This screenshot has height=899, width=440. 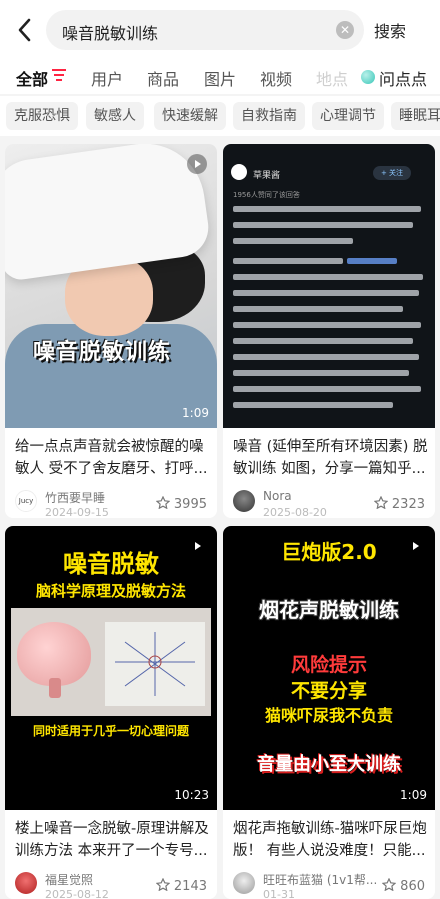 What do you see at coordinates (111, 564) in the screenshot?
I see `cover-title: 噪音脱敏` at bounding box center [111, 564].